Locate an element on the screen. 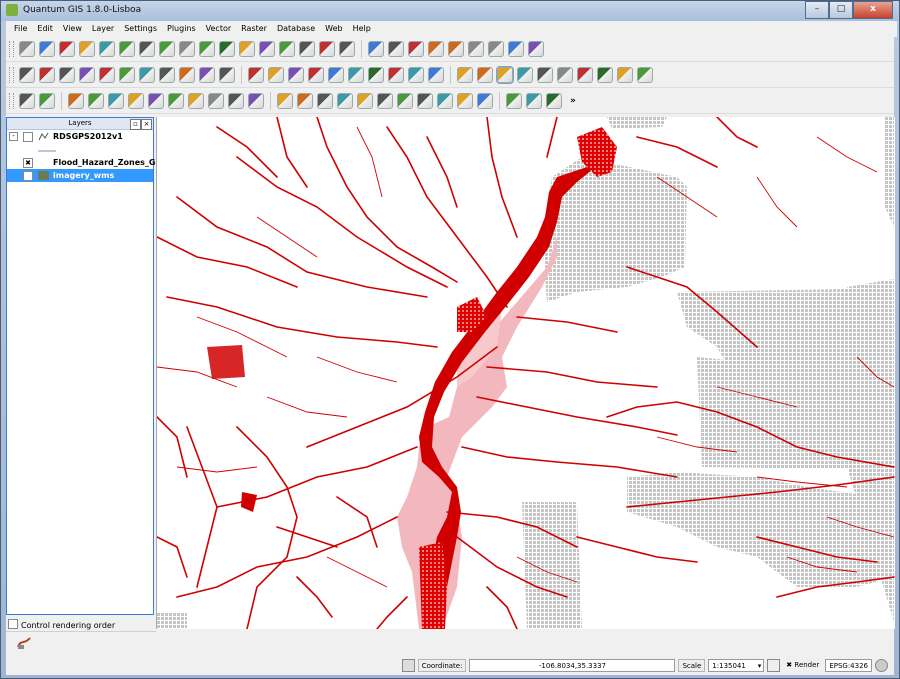  control-rendering-order: Control rendering order is located at coordinates (61, 624).